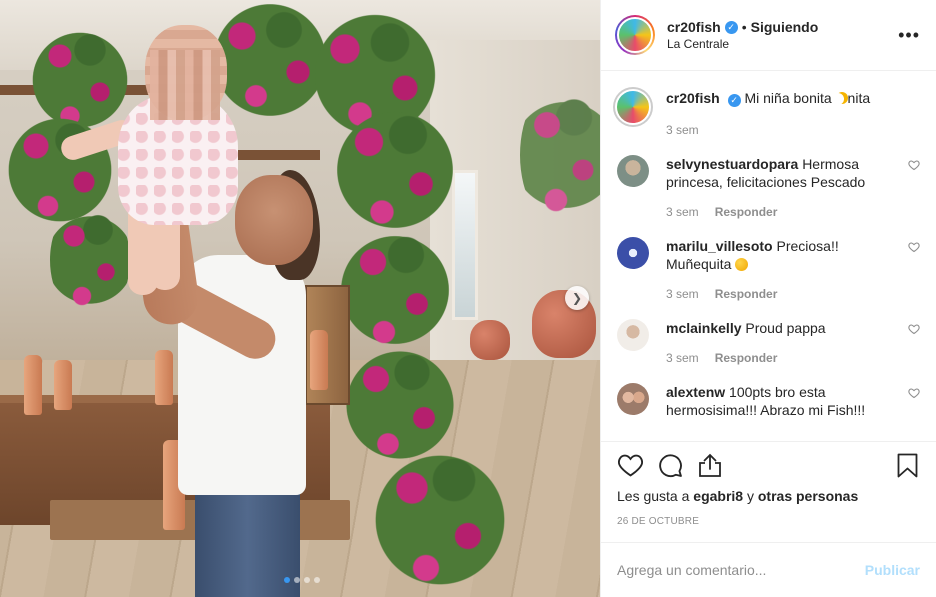 The height and width of the screenshot is (597, 936). I want to click on save-bookmark-icon, so click(907, 465).